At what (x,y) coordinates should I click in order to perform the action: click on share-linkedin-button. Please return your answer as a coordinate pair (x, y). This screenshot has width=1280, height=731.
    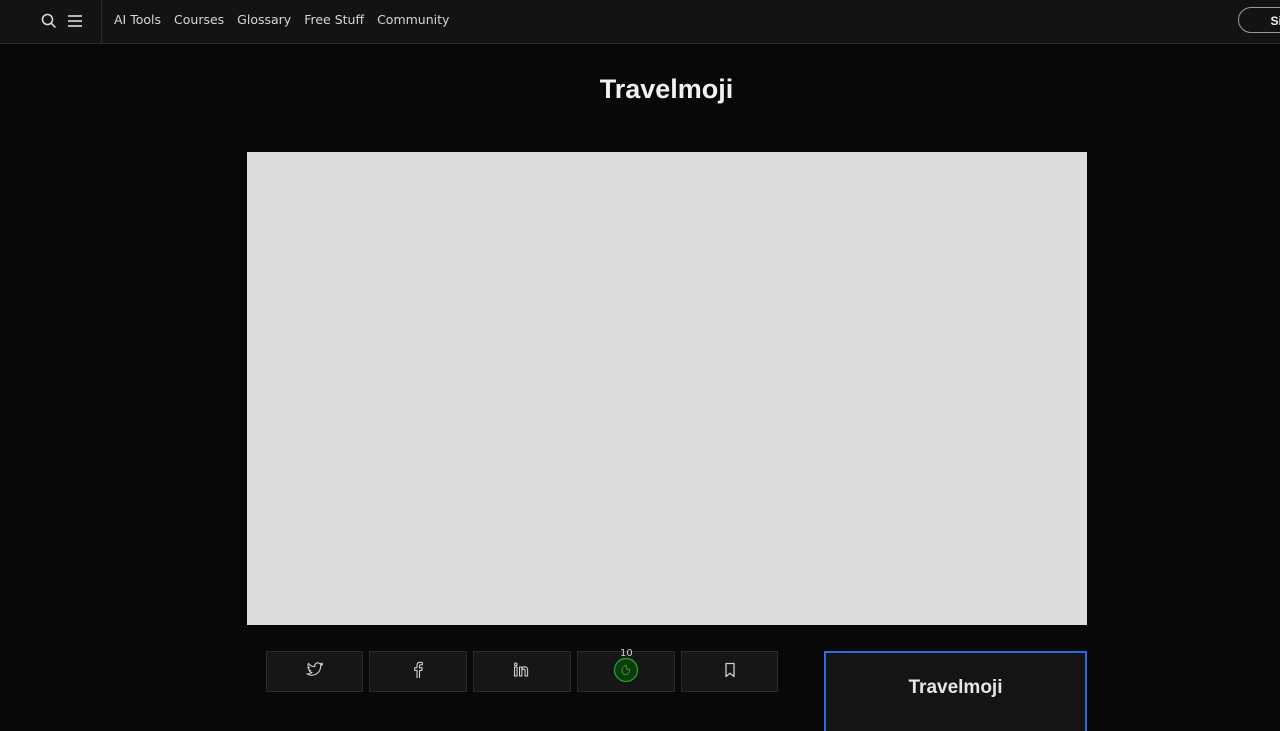
    Looking at the image, I should click on (522, 671).